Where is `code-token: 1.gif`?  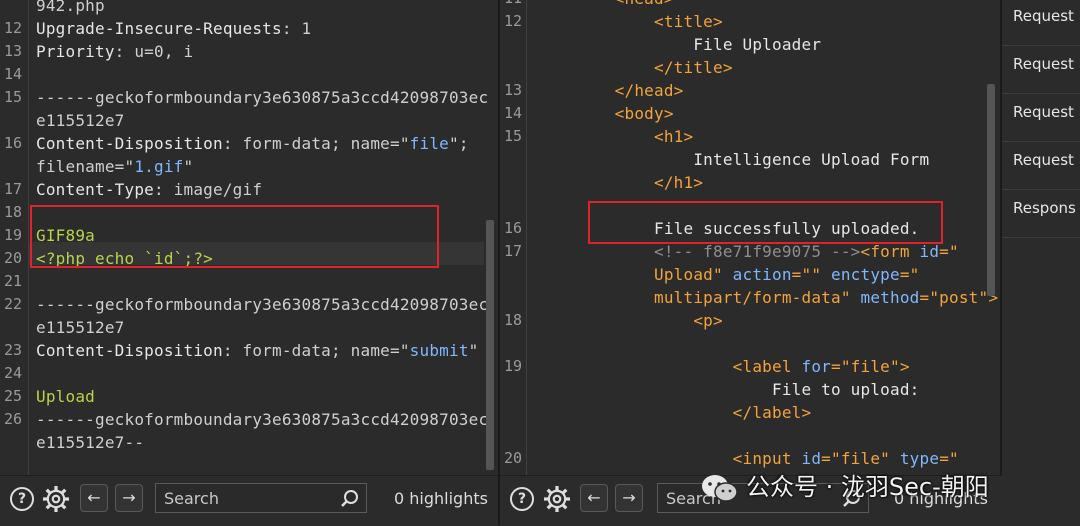
code-token: 1.gif is located at coordinates (159, 166).